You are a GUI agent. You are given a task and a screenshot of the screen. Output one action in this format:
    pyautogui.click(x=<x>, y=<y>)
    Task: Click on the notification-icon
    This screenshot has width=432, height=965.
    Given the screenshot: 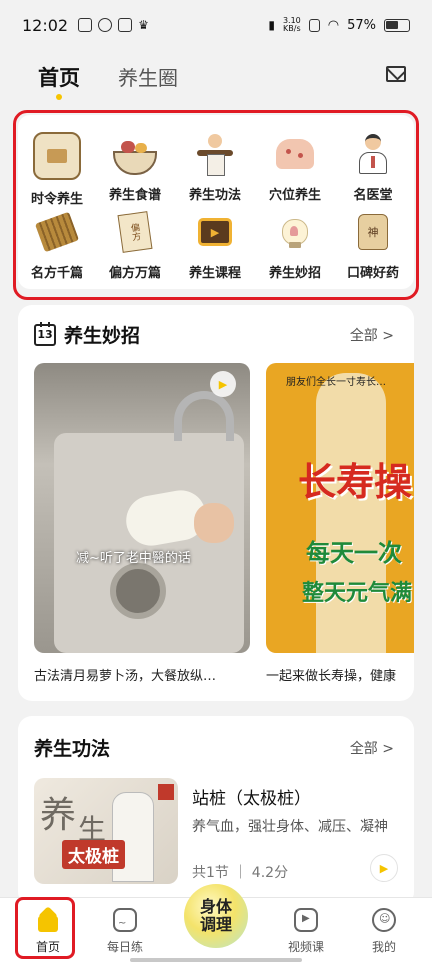 What is the action you would take?
    pyautogui.click(x=85, y=25)
    